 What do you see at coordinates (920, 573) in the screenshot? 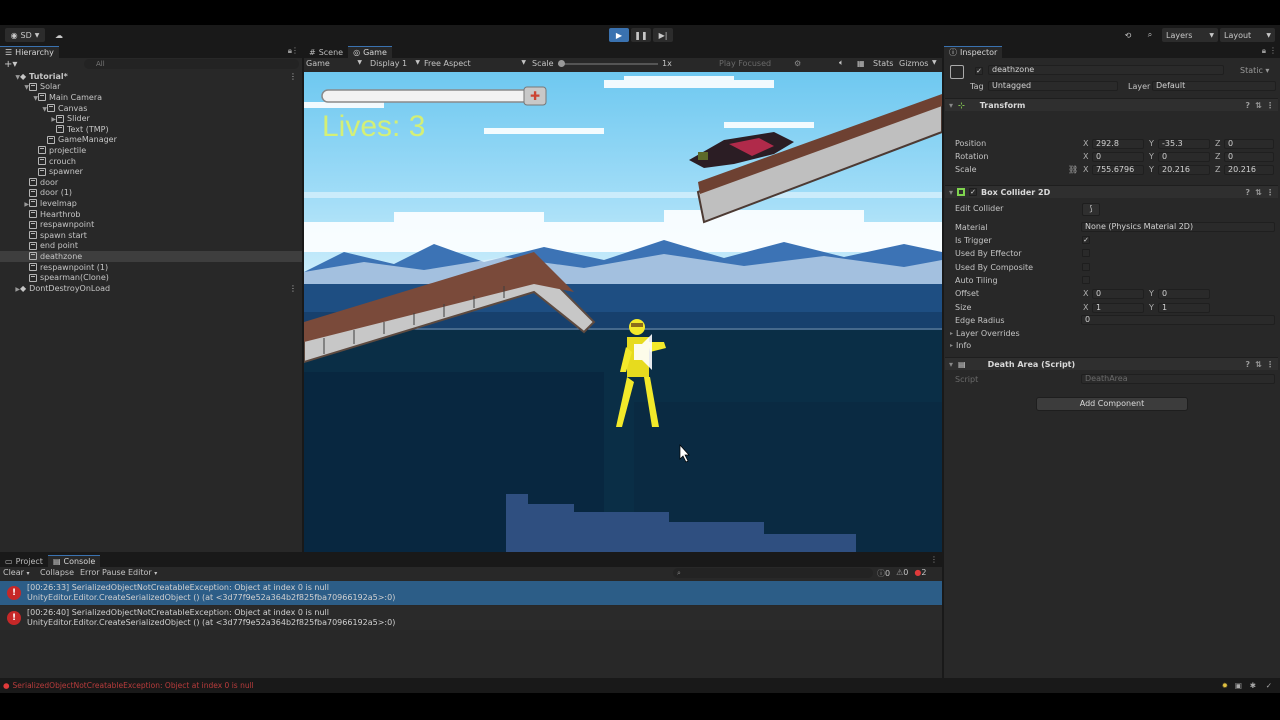
I see `error-count-toggle: ●2` at bounding box center [920, 573].